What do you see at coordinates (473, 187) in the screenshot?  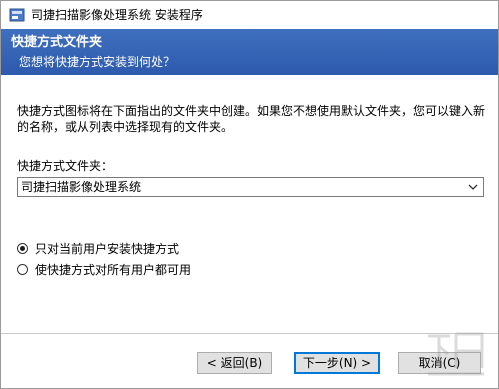 I see `chevron-down-icon` at bounding box center [473, 187].